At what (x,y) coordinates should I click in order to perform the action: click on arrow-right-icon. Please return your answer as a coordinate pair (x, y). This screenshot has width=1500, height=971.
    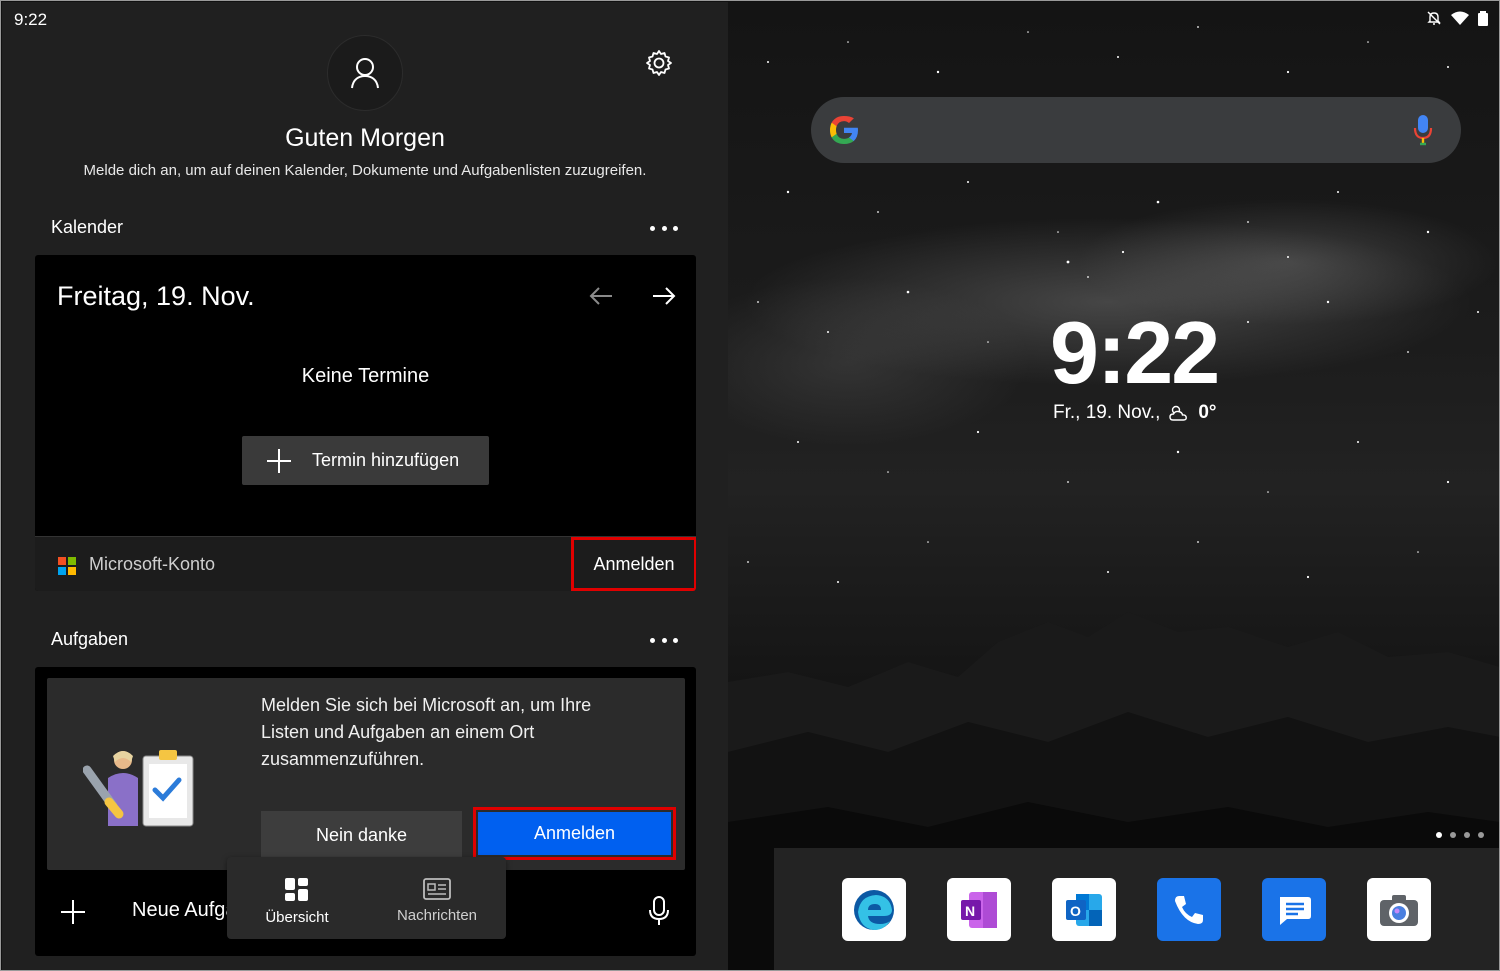
    Looking at the image, I should click on (664, 296).